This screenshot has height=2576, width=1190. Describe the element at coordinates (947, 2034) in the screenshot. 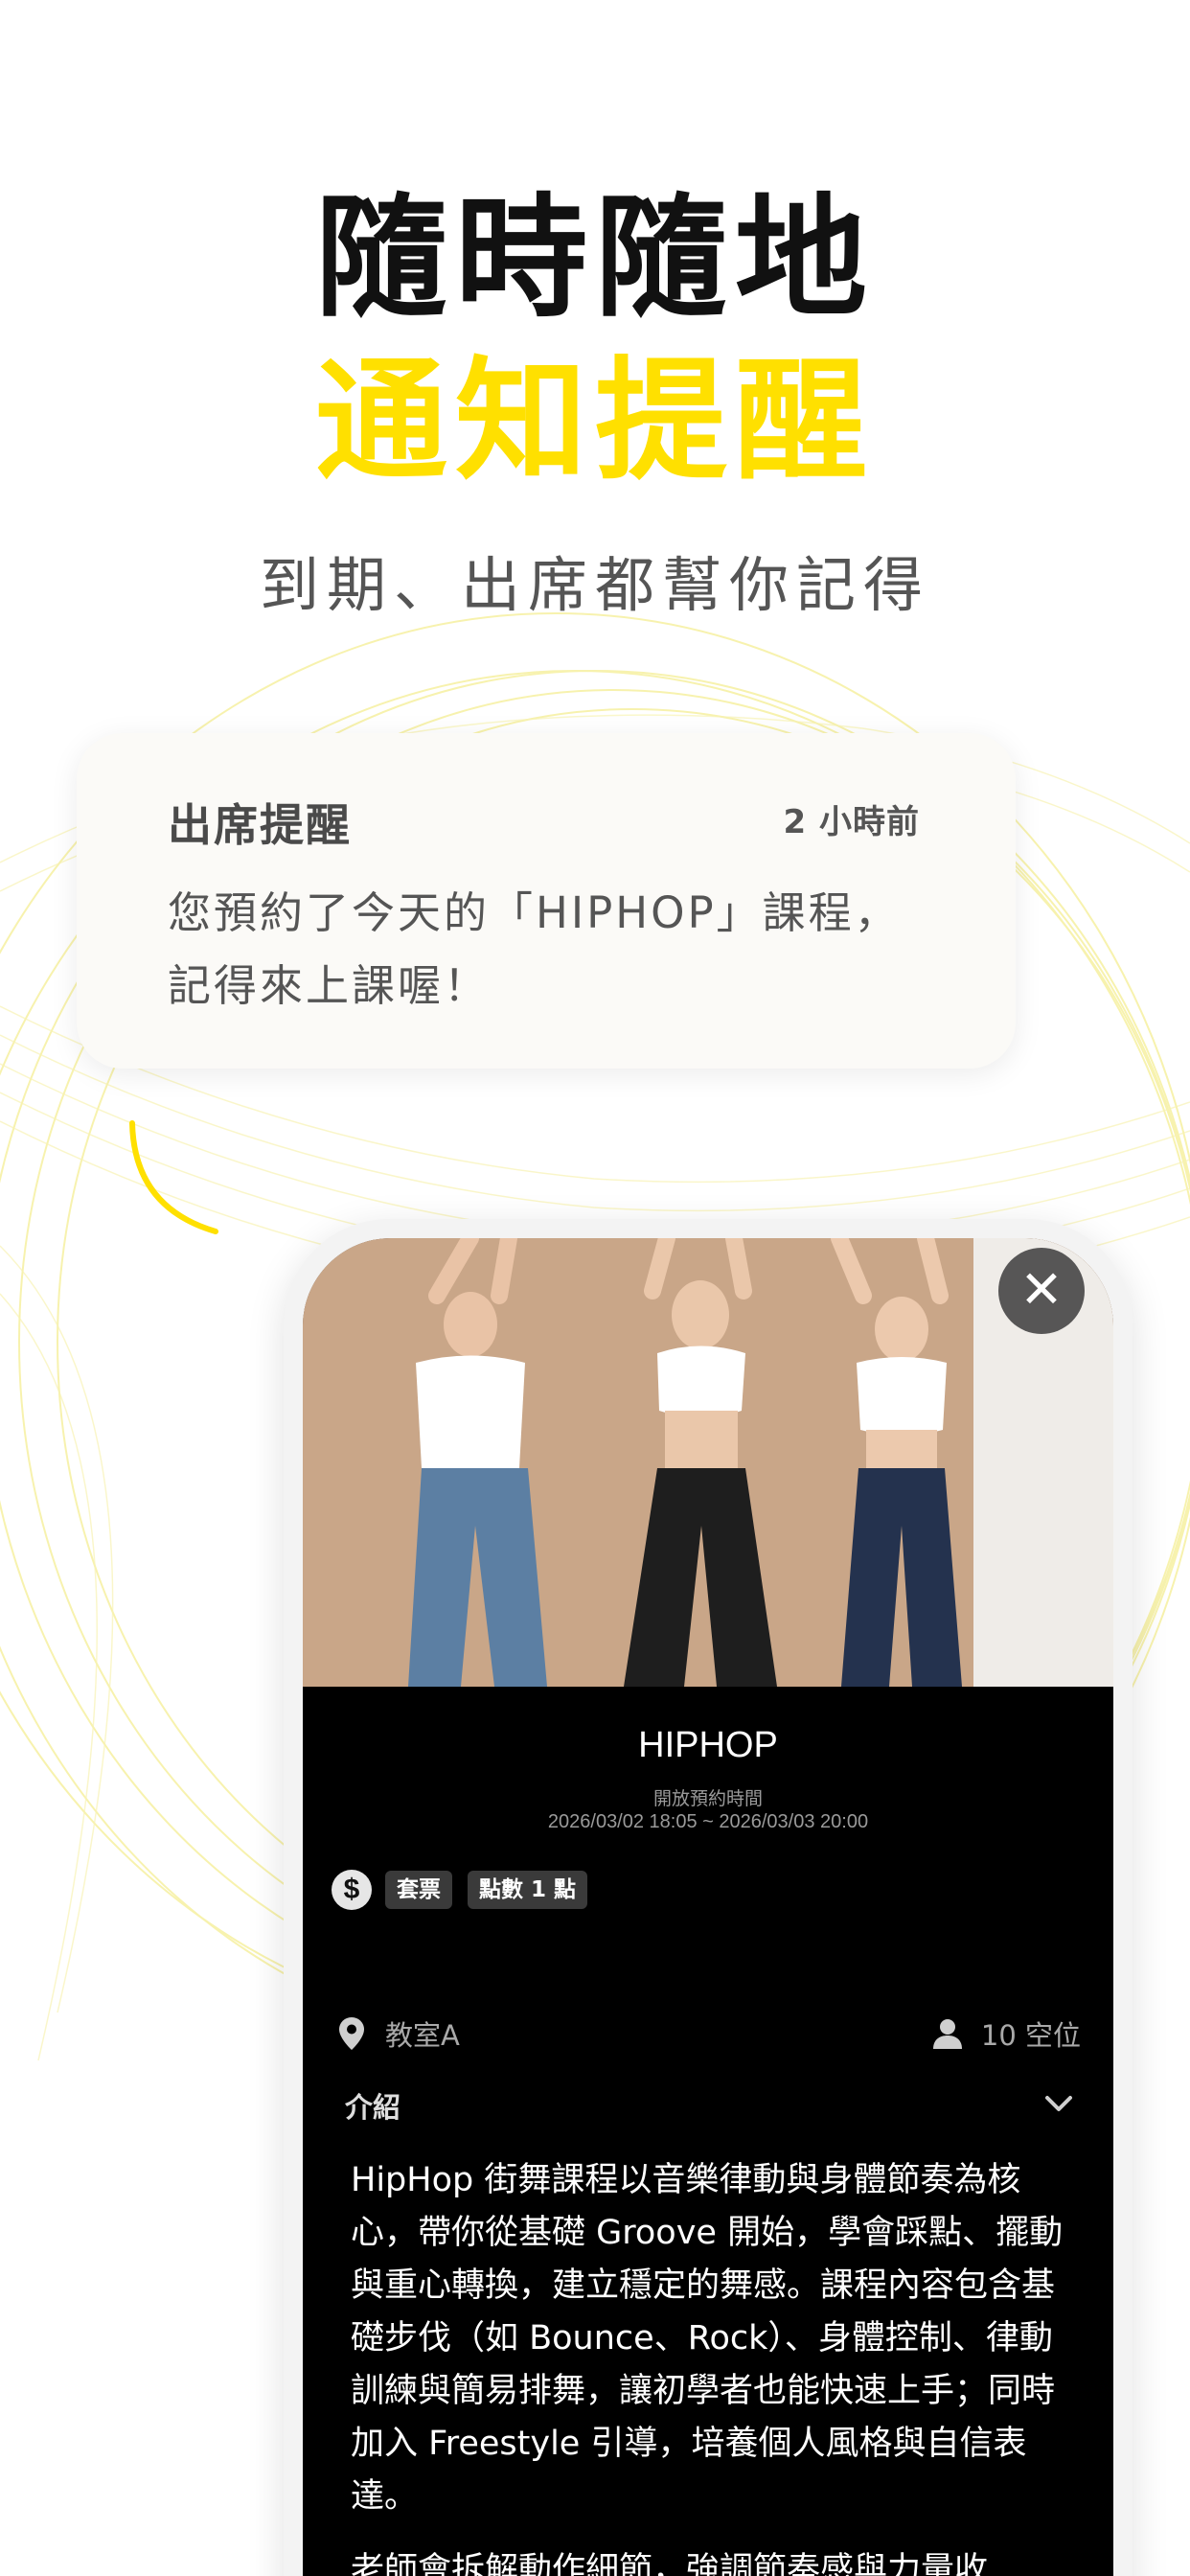

I see `person-icon` at that location.